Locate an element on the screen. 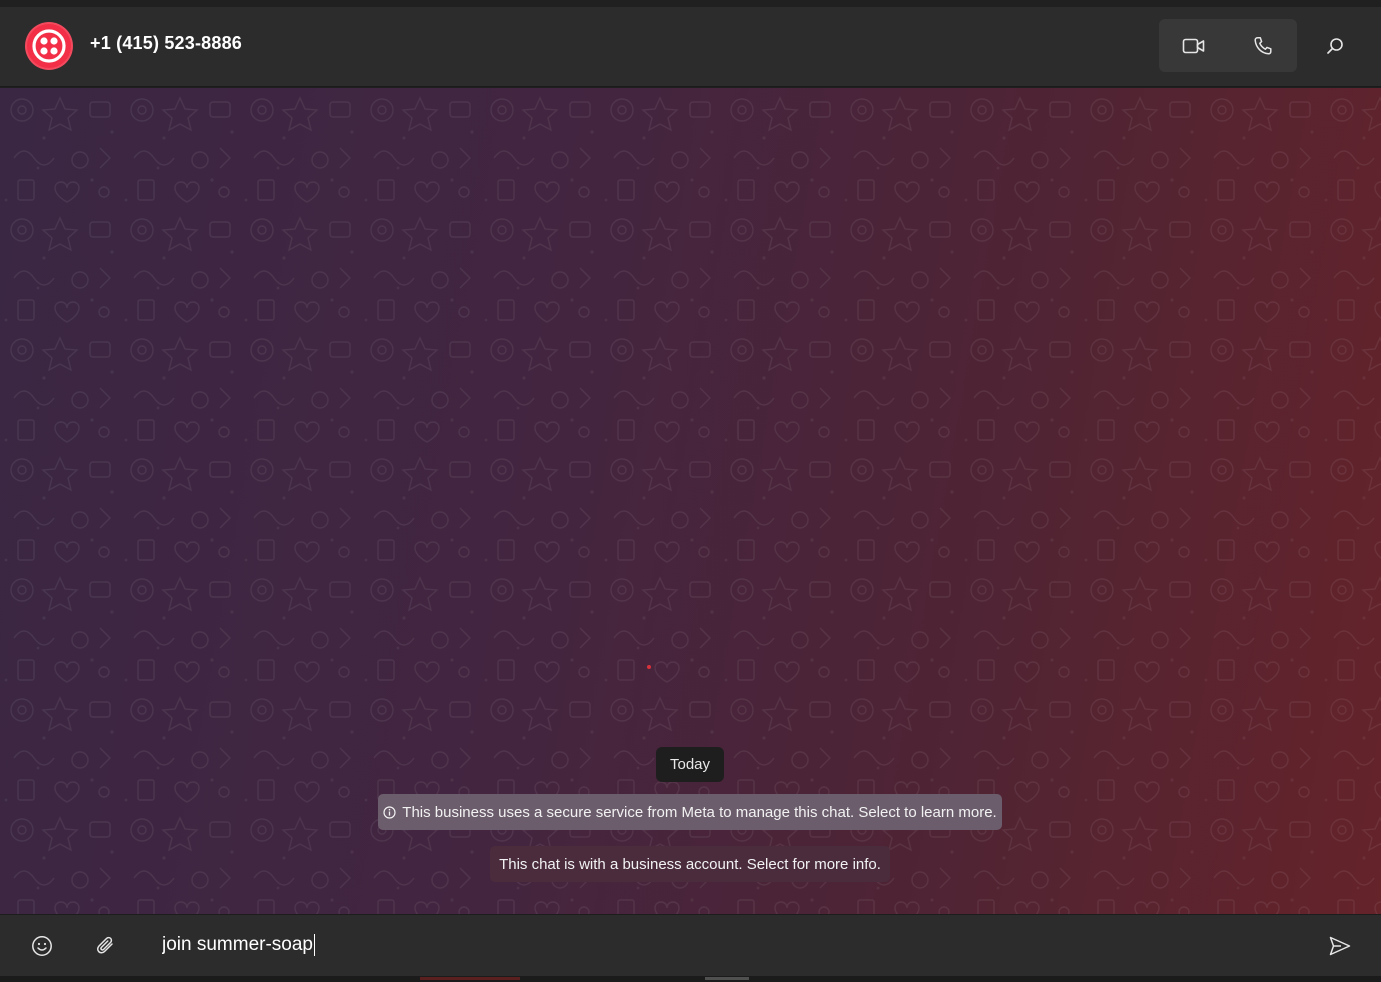 The height and width of the screenshot is (982, 1381). window-bottom-strip is located at coordinates (690, 979).